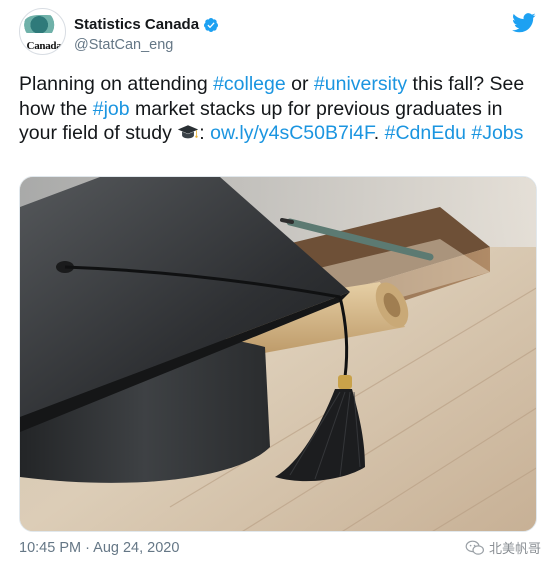  Describe the element at coordinates (211, 24) in the screenshot. I see `verified-badge-icon` at that location.